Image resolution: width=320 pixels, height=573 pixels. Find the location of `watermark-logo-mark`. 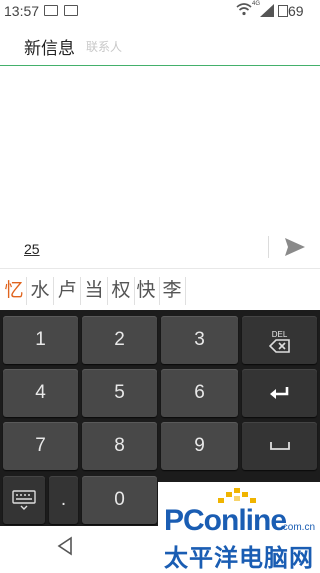

watermark-logo-mark is located at coordinates (237, 495).